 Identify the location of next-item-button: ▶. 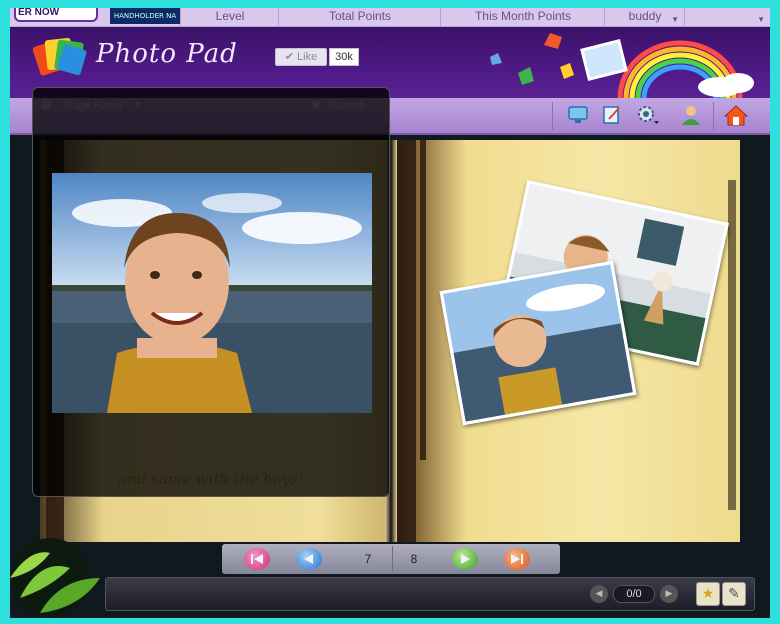
(669, 594).